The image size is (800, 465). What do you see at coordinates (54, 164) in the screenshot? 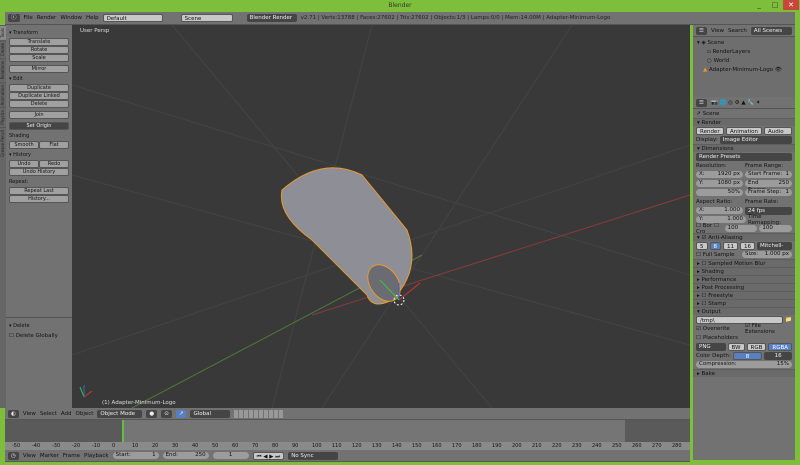
I see `redo-button: Redo` at bounding box center [54, 164].